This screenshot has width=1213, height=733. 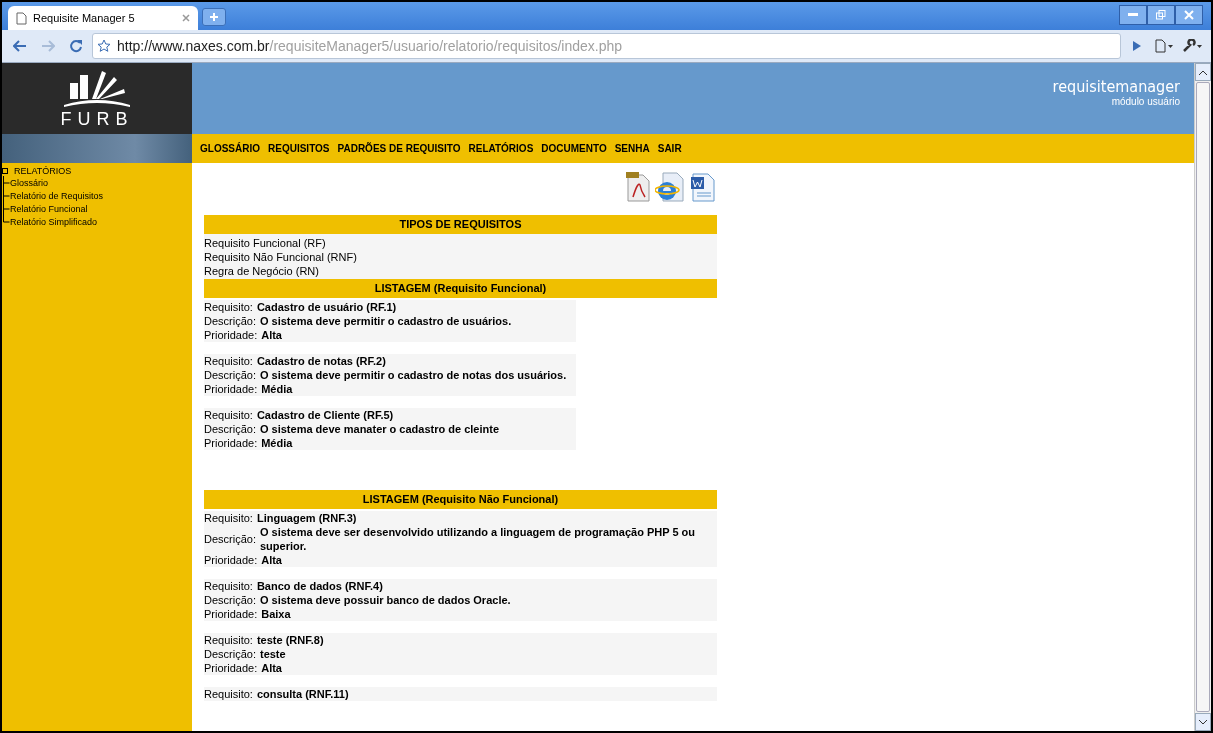 What do you see at coordinates (48, 46) in the screenshot?
I see `forward-arrow-icon` at bounding box center [48, 46].